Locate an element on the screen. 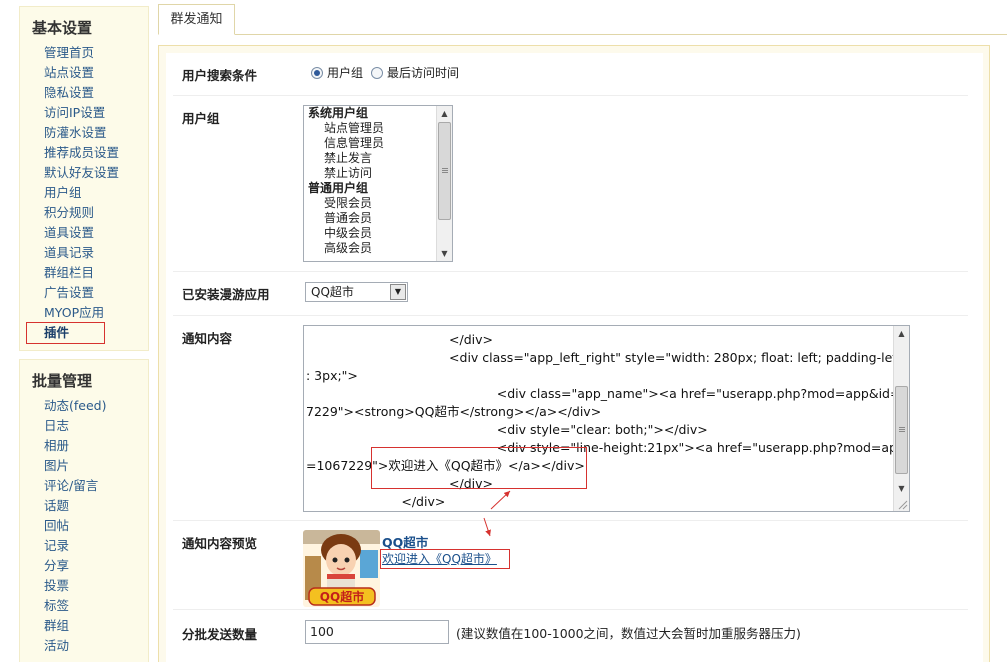 The width and height of the screenshot is (1007, 662). sidebar-item: 防灌水设置 is located at coordinates (96, 133).